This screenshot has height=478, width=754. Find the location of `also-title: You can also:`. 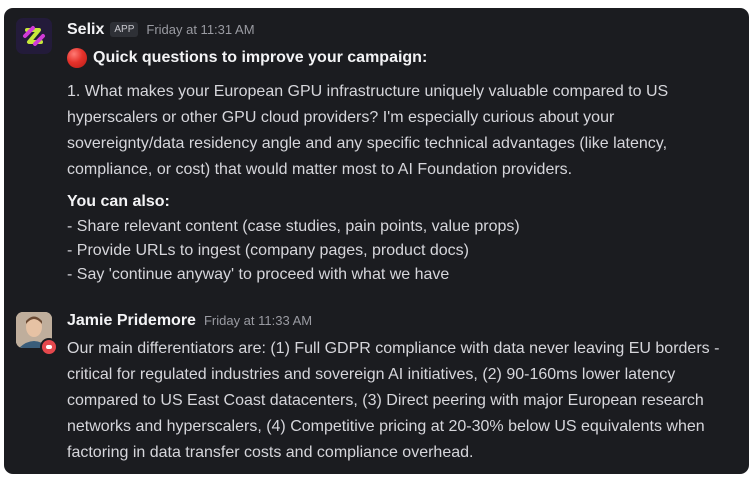

also-title: You can also: is located at coordinates (118, 201).